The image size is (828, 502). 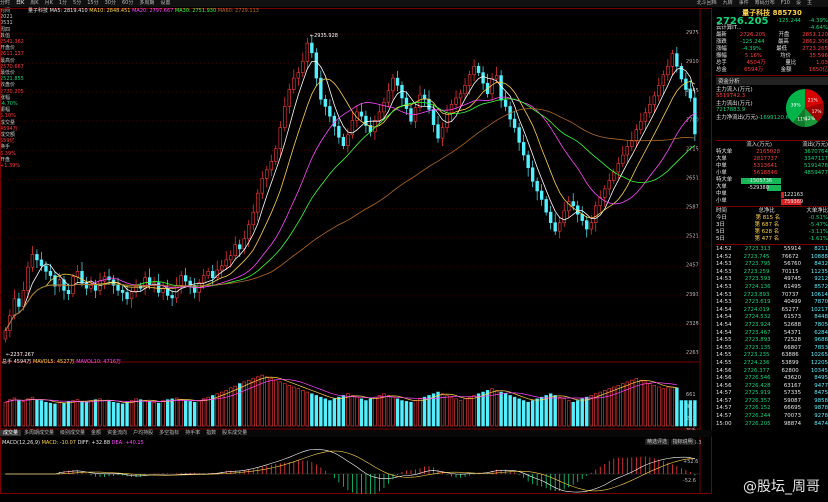 I want to click on tick-time: 14:53, so click(x=724, y=279).